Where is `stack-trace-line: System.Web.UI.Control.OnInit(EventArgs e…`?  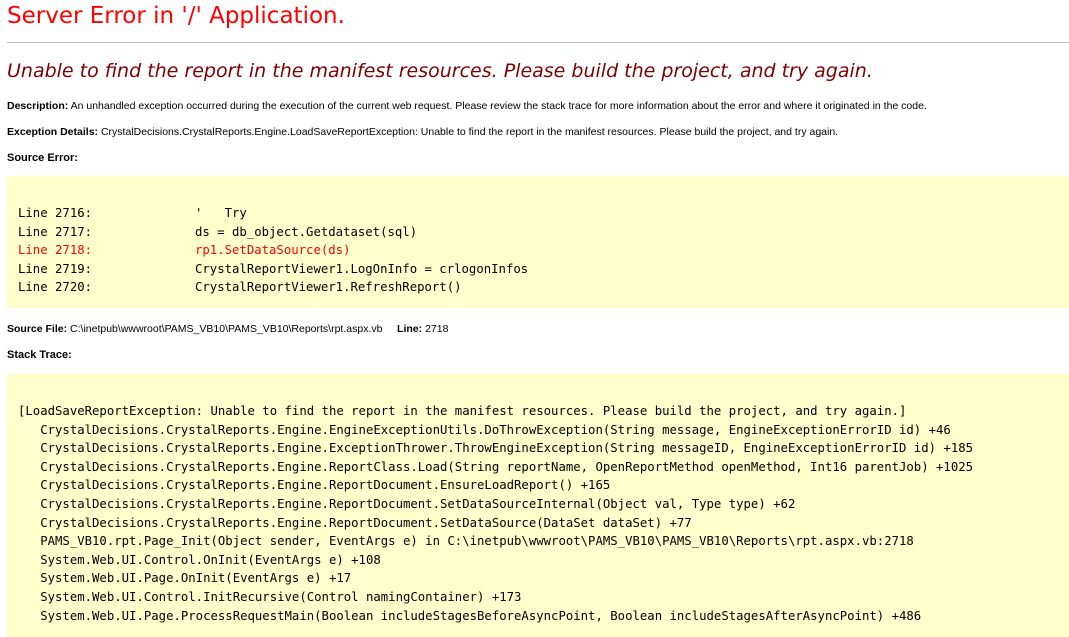 stack-trace-line: System.Web.UI.Control.OnInit(EventArgs e… is located at coordinates (199, 559).